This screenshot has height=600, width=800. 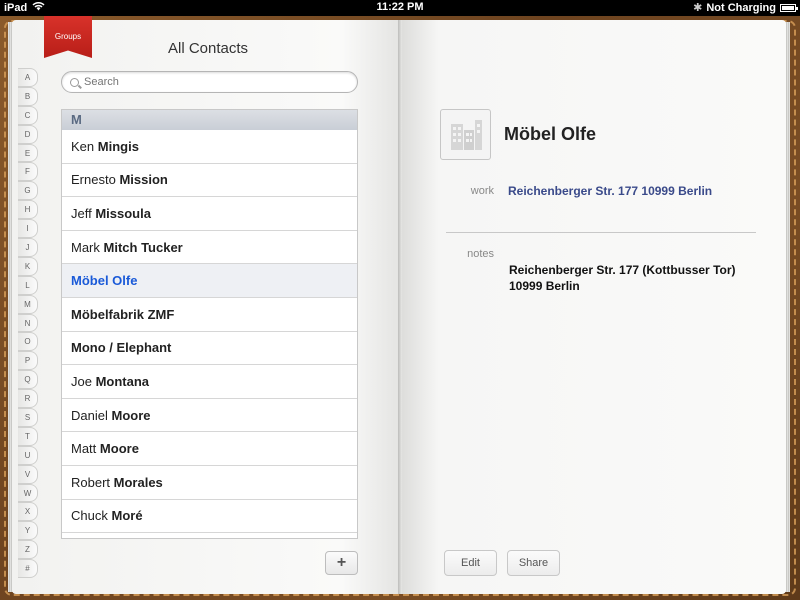 I want to click on index-tab: R, so click(x=28, y=399).